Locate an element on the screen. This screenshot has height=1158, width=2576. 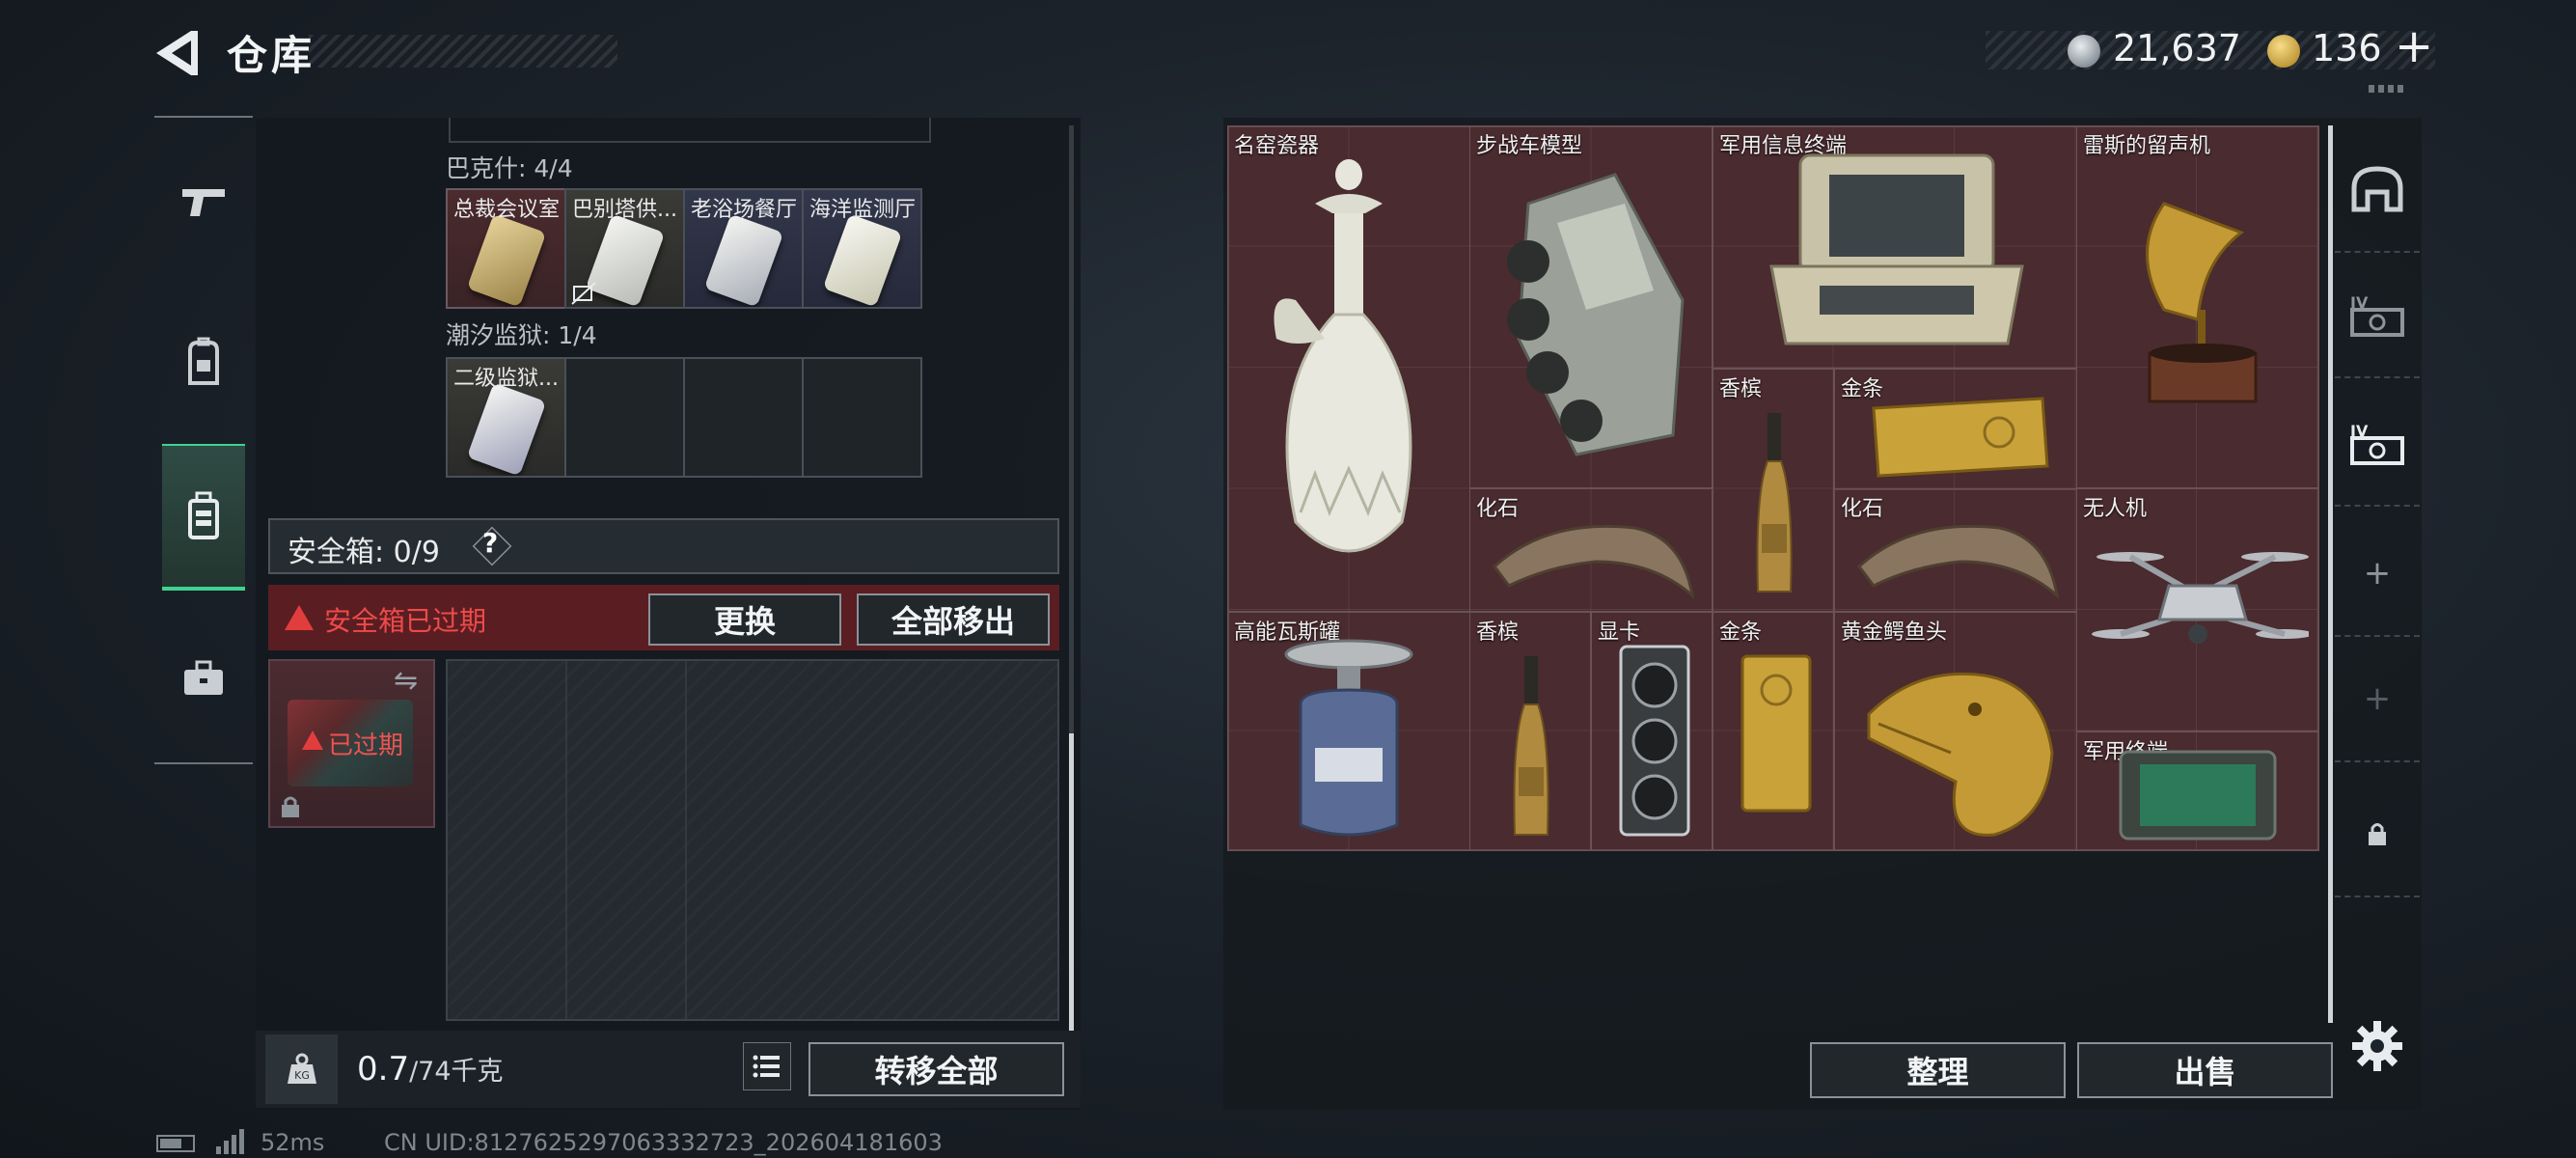
safebox-expired-notice: 安全箱已过期 is located at coordinates (406, 621).